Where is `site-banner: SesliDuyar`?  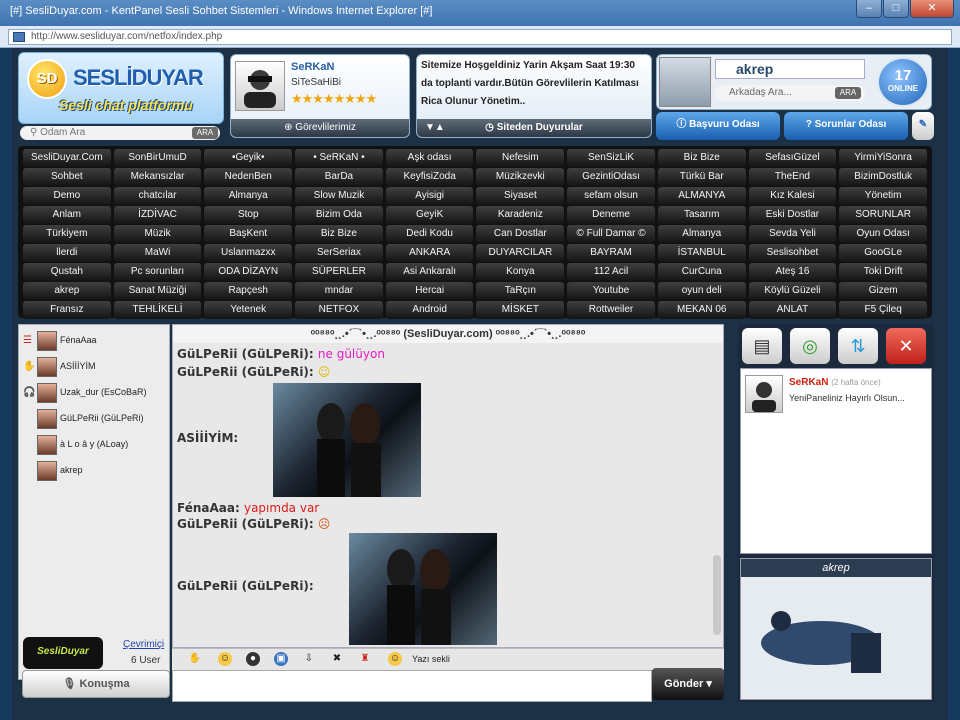
site-banner: SesliDuyar is located at coordinates (63, 653).